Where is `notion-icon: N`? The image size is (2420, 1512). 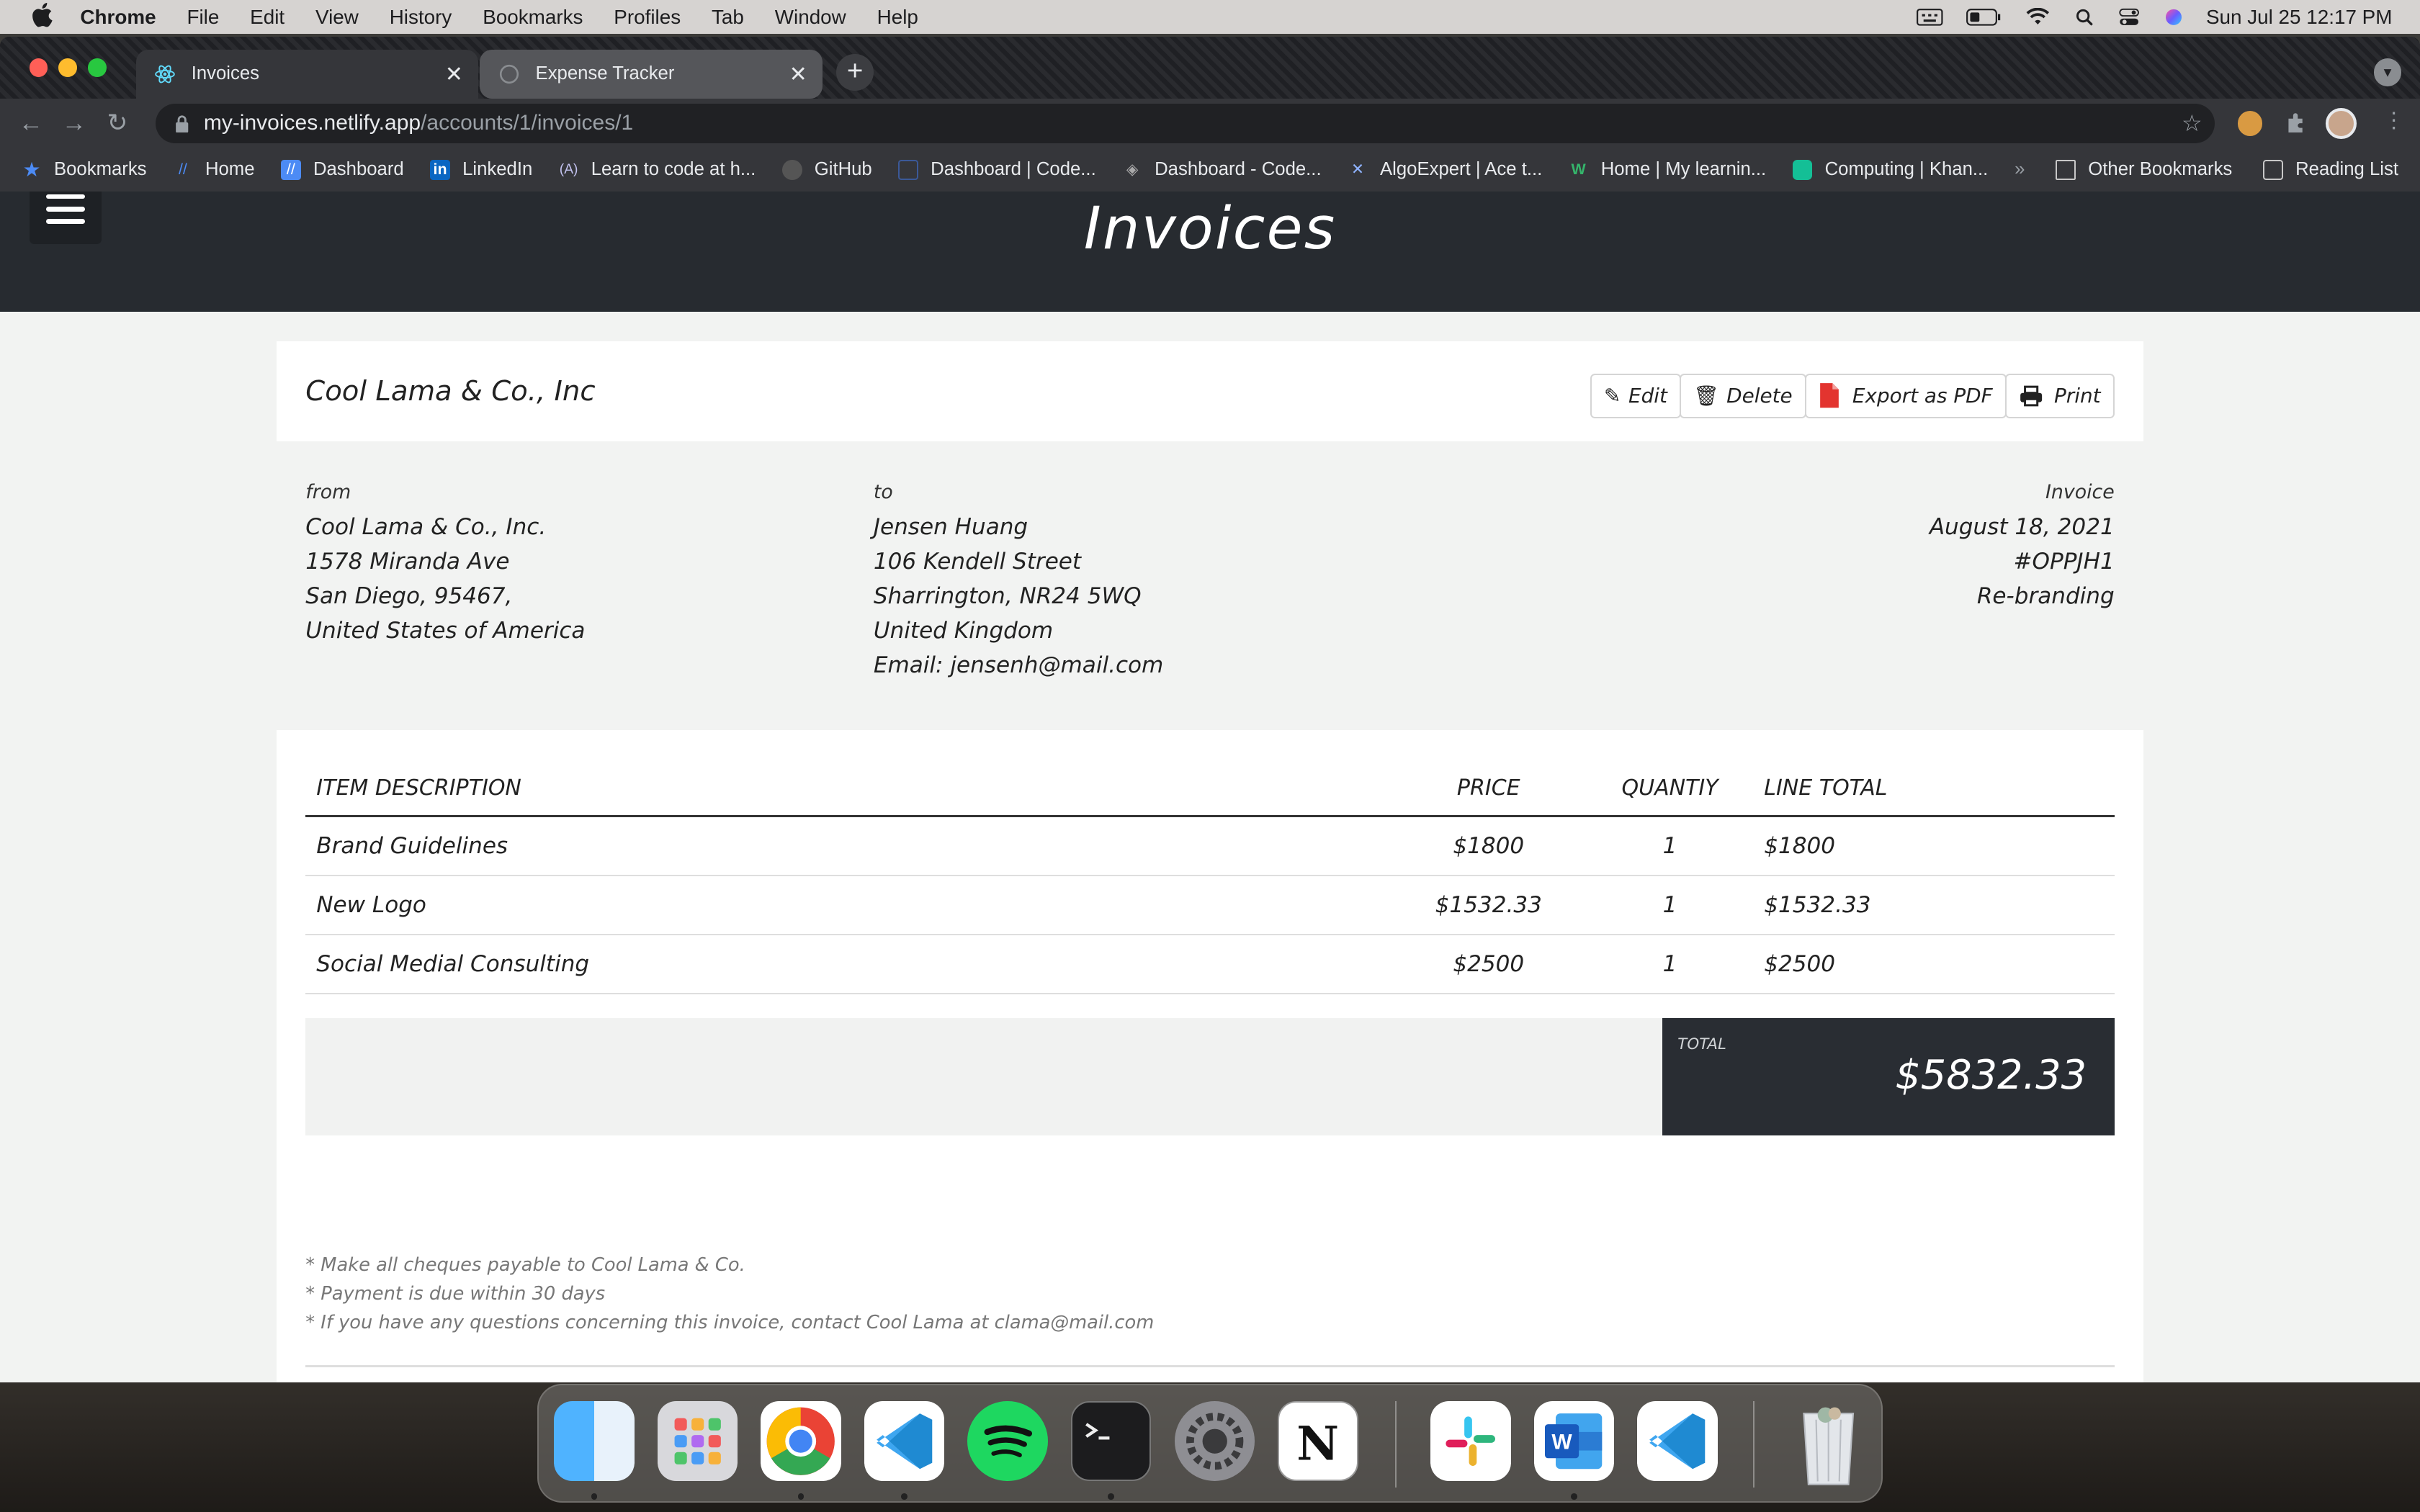 notion-icon: N is located at coordinates (1318, 1440).